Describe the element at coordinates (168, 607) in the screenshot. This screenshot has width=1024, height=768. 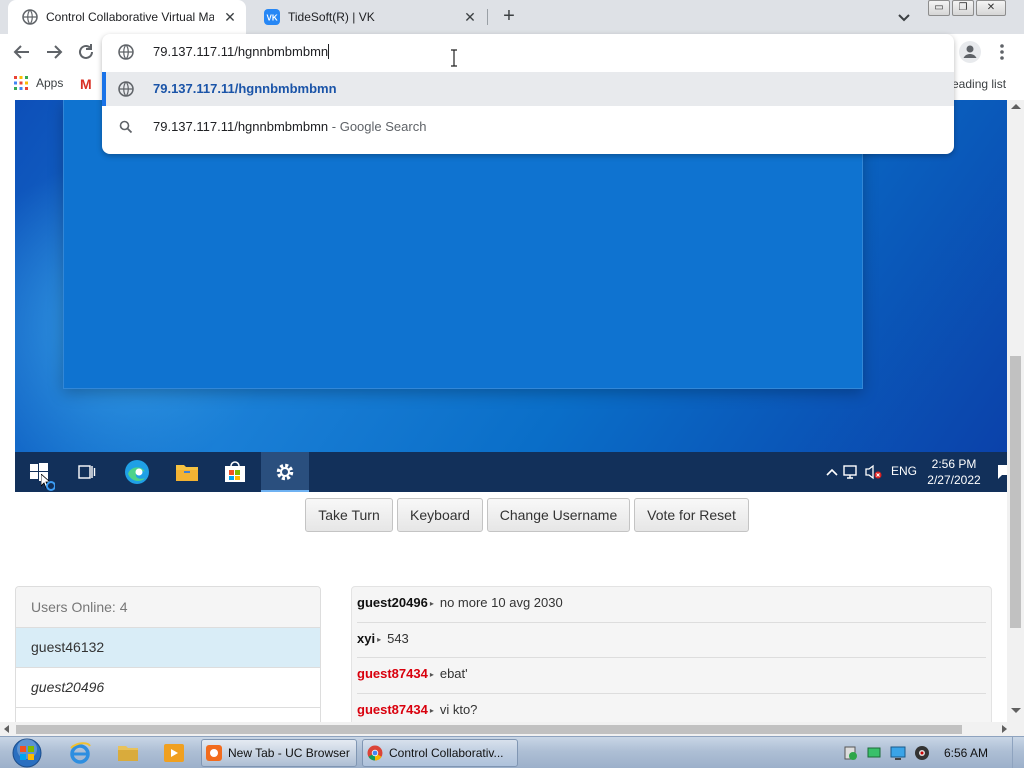
I see `users-online-header: Users Online: 4` at that location.